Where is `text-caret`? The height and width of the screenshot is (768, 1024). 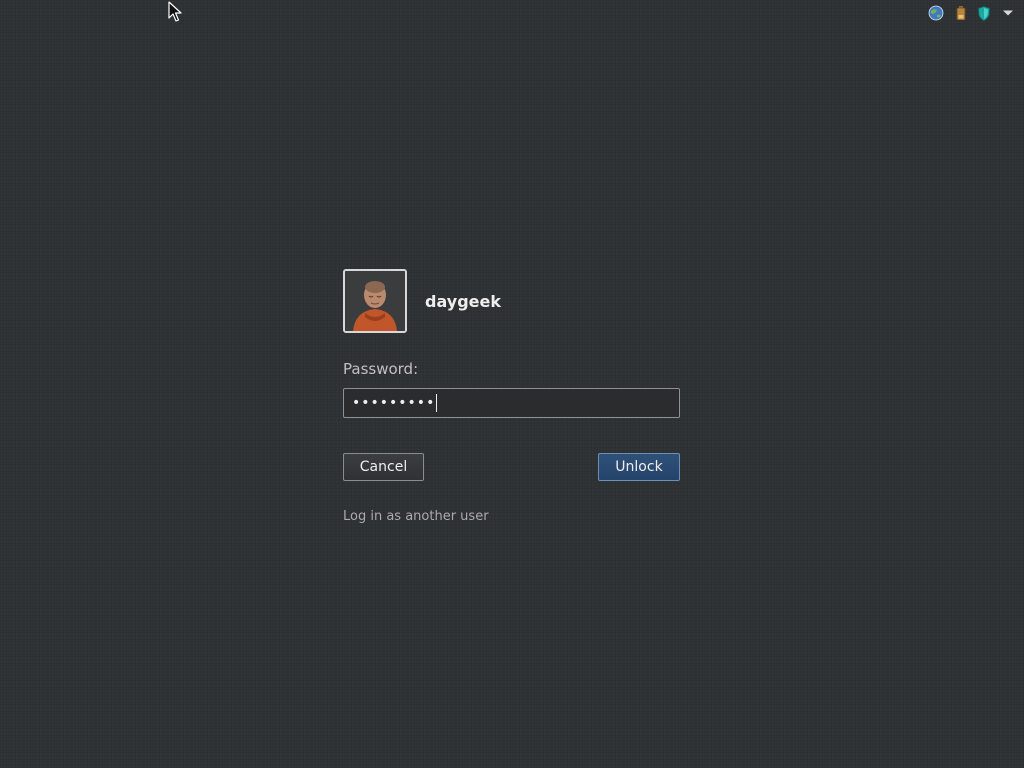
text-caret is located at coordinates (437, 403).